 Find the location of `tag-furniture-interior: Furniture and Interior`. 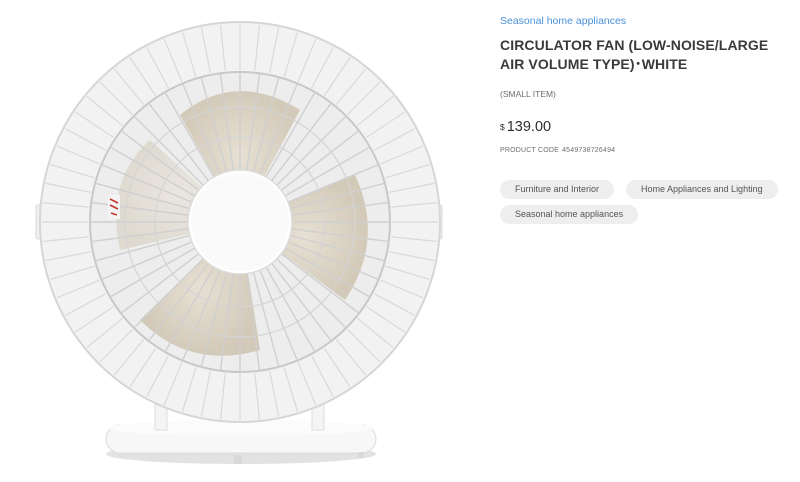

tag-furniture-interior: Furniture and Interior is located at coordinates (557, 189).